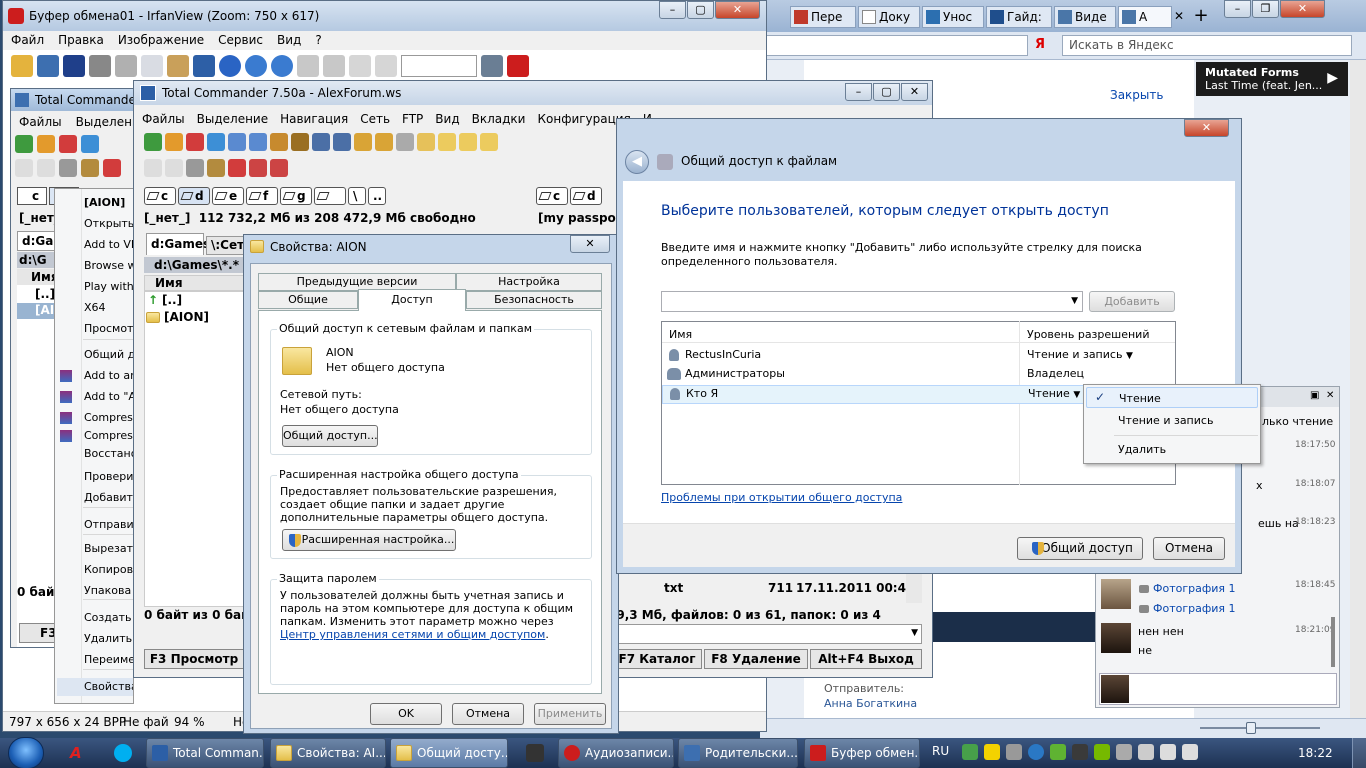 This screenshot has height=768, width=1366. What do you see at coordinates (258, 142) in the screenshot?
I see `forward-icon` at bounding box center [258, 142].